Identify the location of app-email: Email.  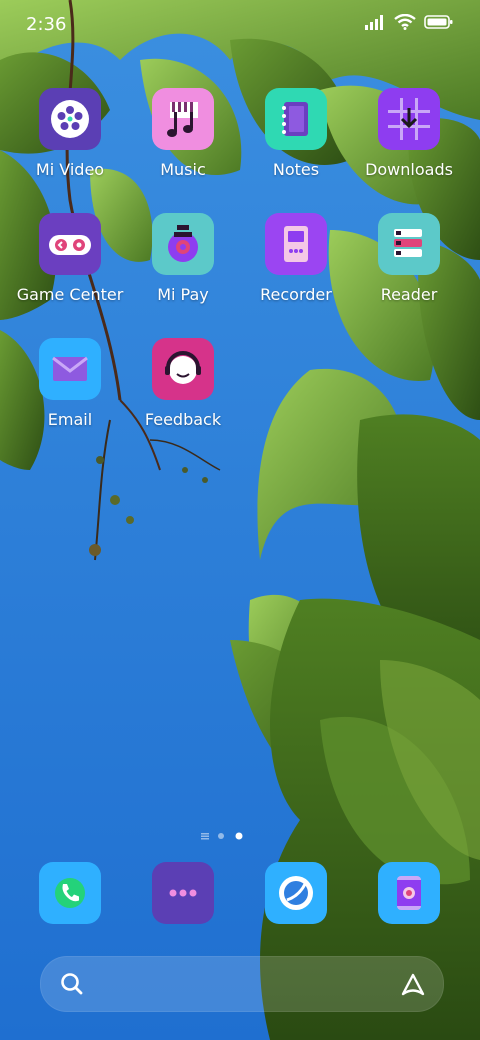
(70, 393).